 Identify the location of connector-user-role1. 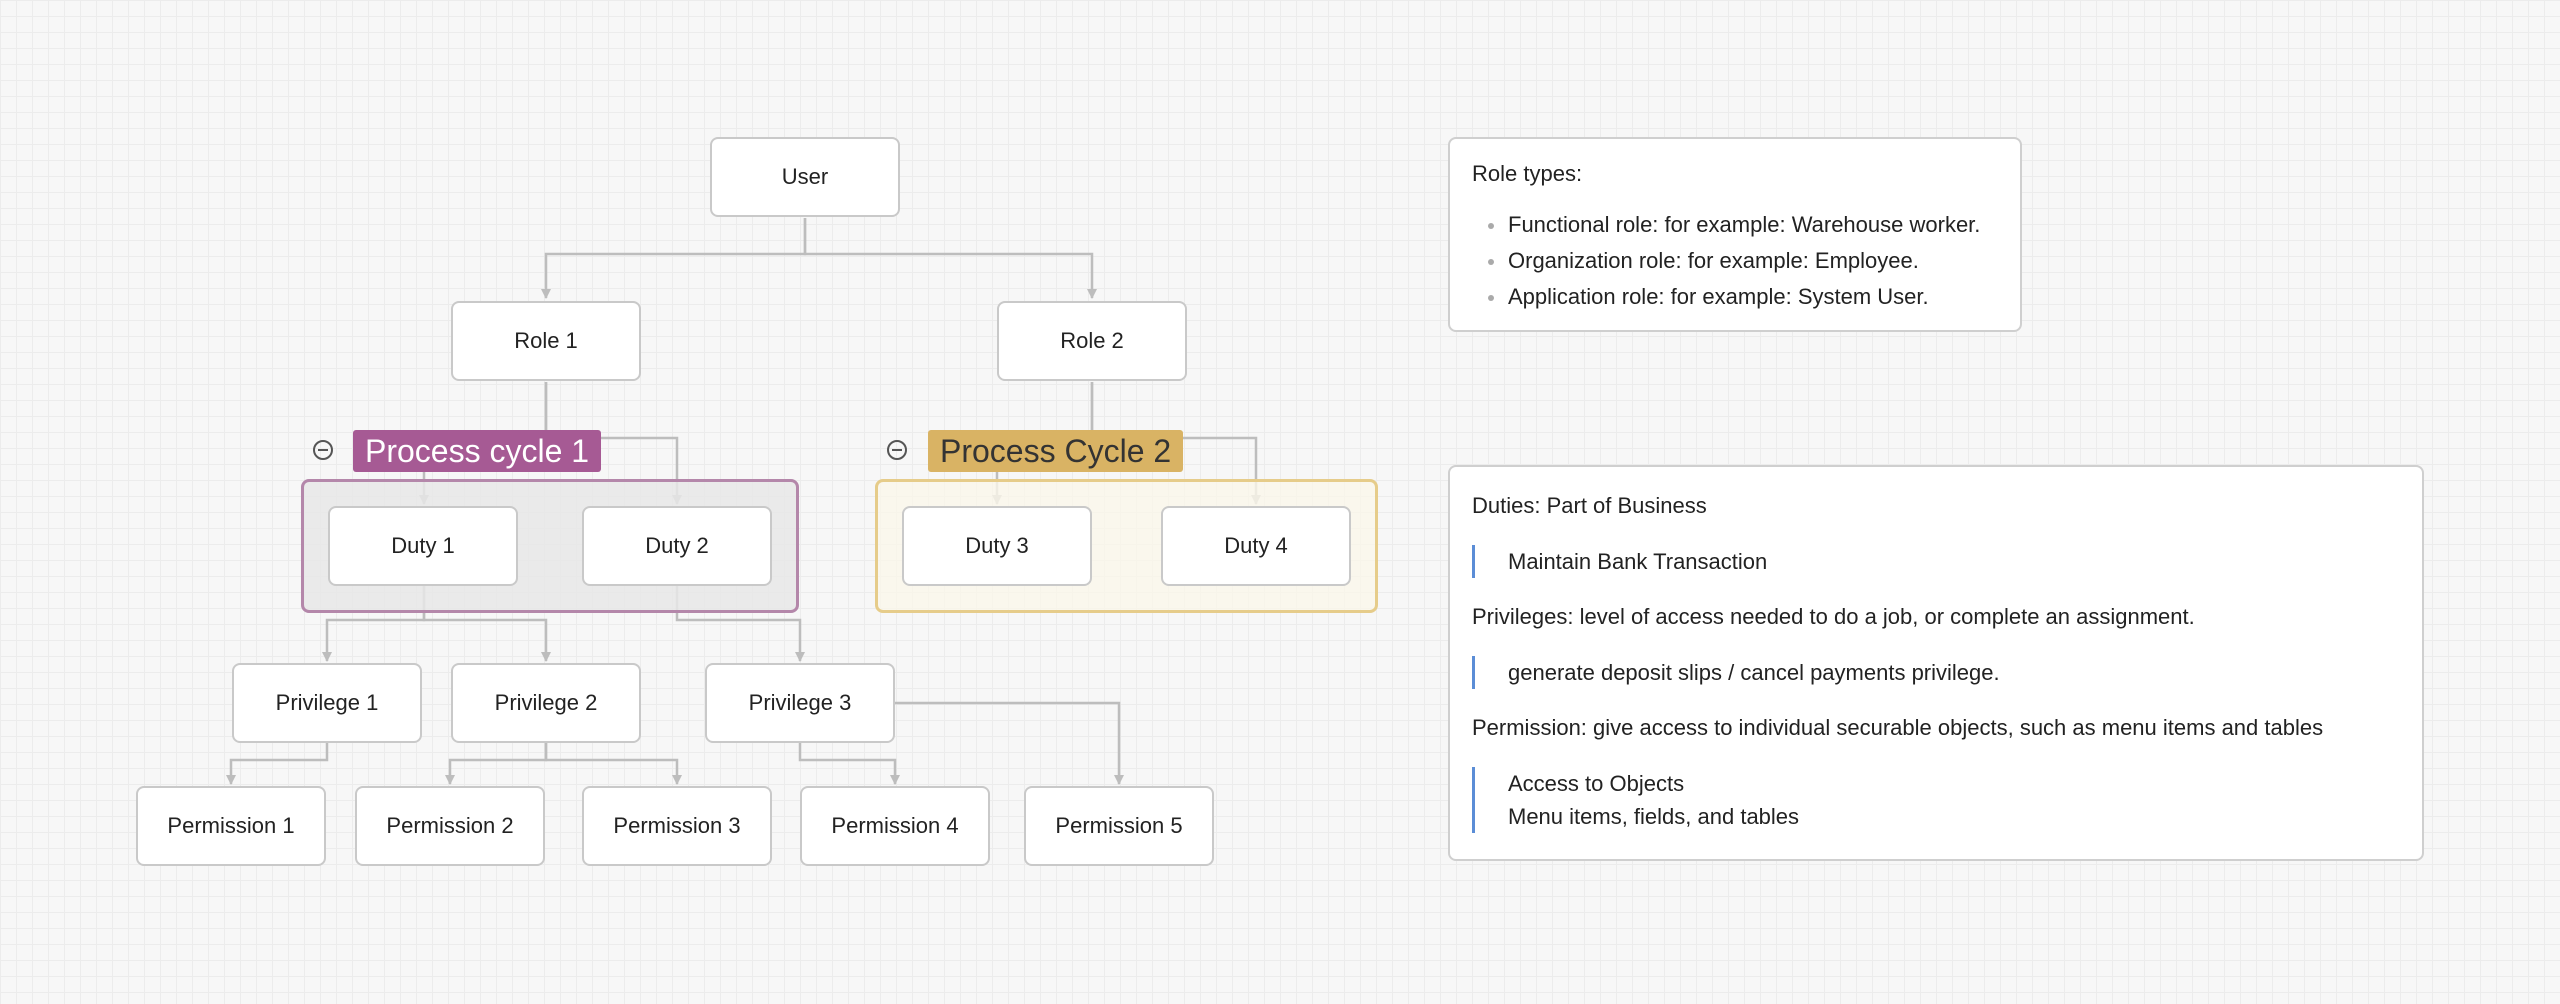
(674, 258).